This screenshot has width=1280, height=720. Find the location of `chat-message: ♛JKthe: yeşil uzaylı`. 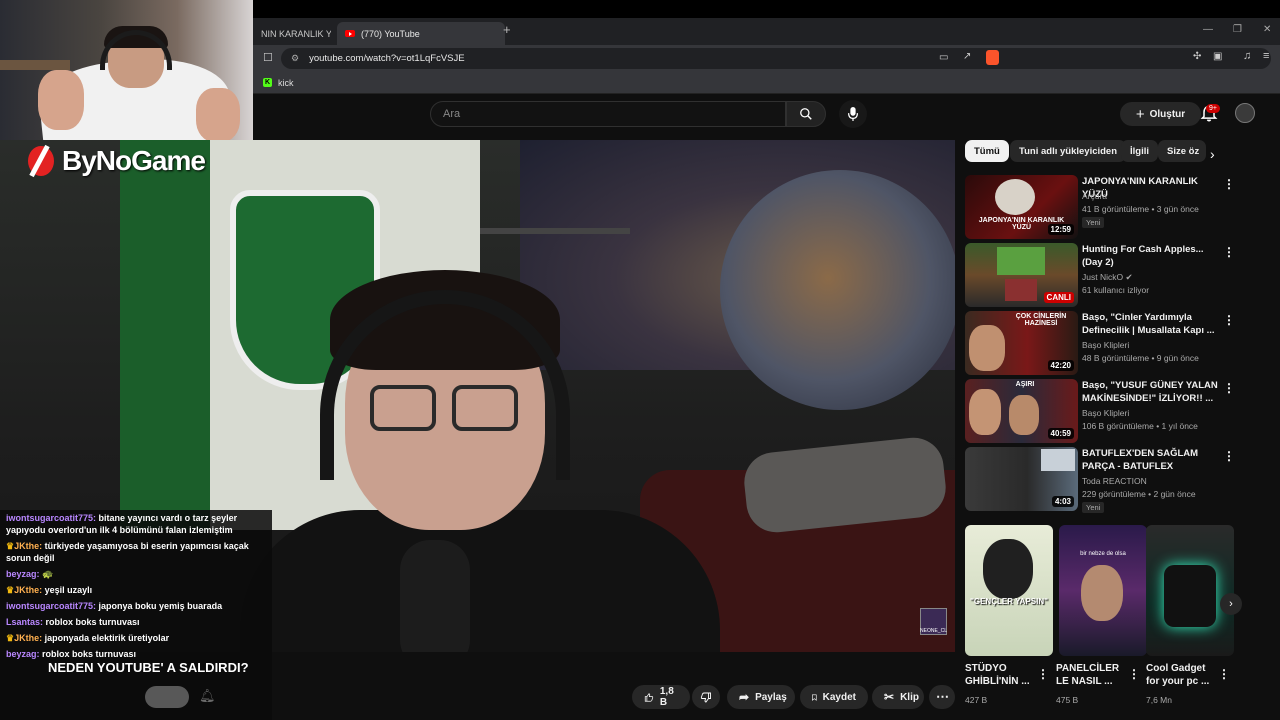

chat-message: ♛JKthe: yeşil uzaylı is located at coordinates (136, 590).